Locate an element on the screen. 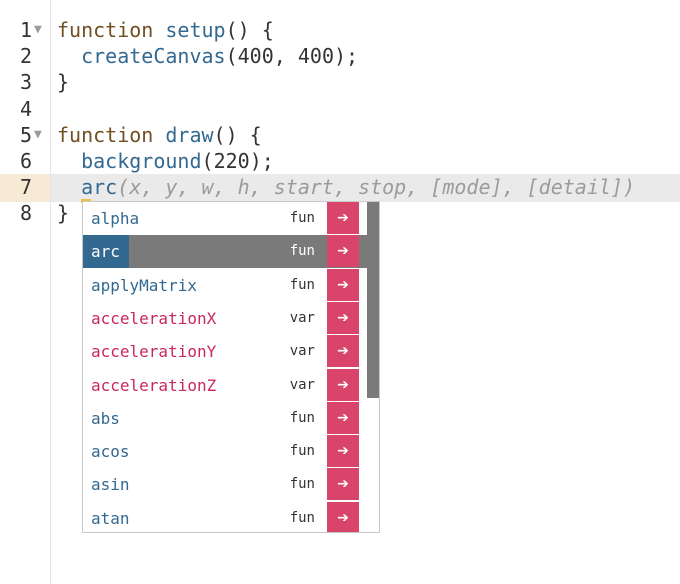 The width and height of the screenshot is (680, 584). autocomplete-item: accelerationY var ➔ is located at coordinates (226, 351).